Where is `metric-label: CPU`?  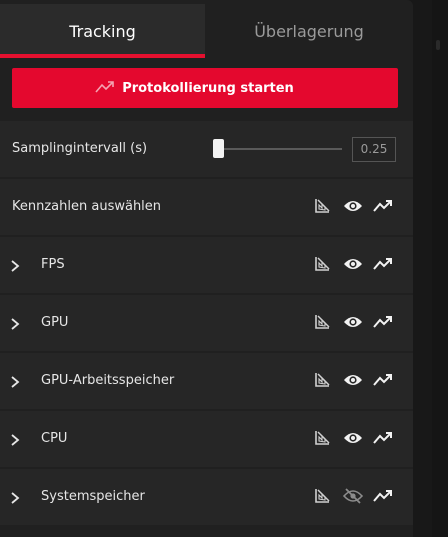 metric-label: CPU is located at coordinates (54, 438).